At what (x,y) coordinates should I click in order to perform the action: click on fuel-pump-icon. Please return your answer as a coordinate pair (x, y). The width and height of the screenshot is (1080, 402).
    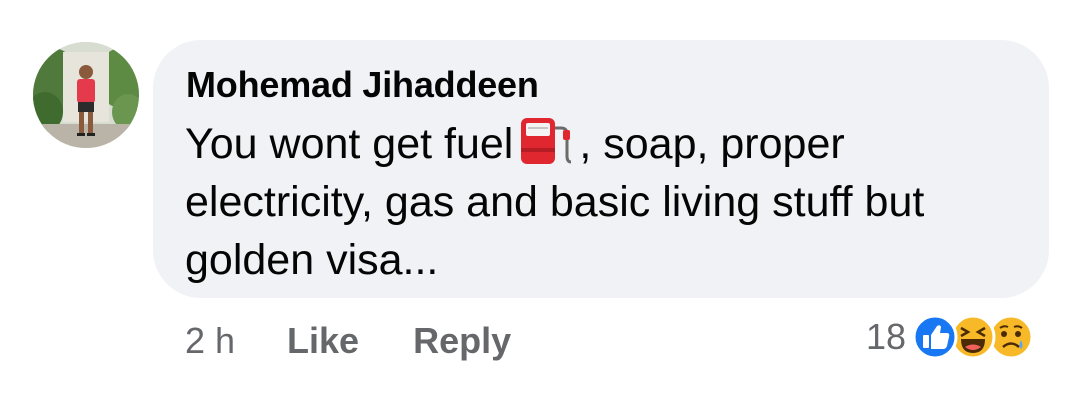
    Looking at the image, I should click on (547, 140).